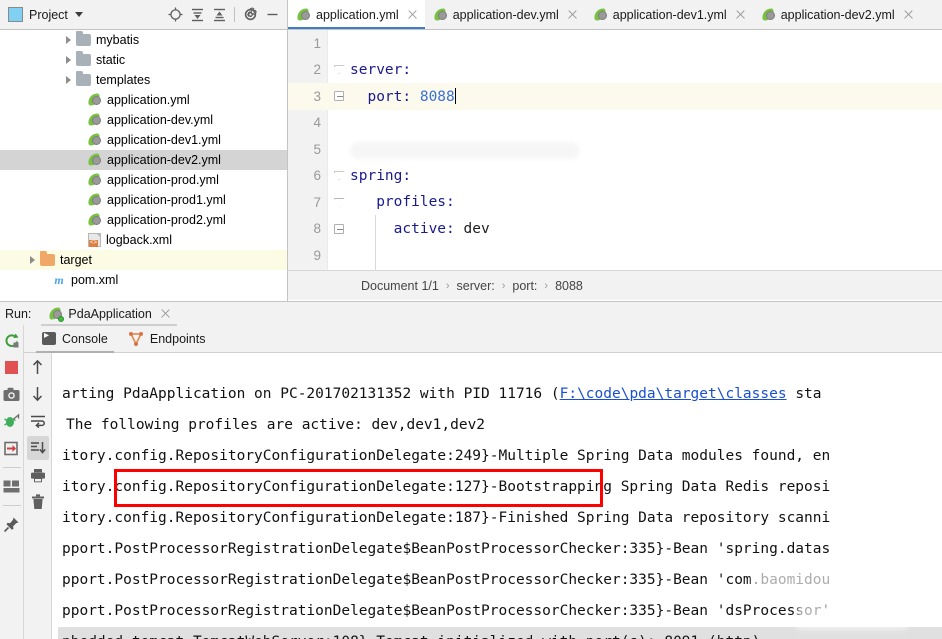 The height and width of the screenshot is (639, 942). What do you see at coordinates (12, 394) in the screenshot?
I see `screenshot-icon` at bounding box center [12, 394].